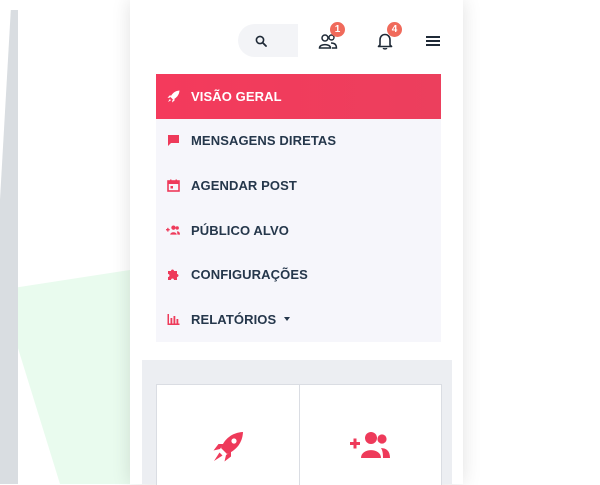 Image resolution: width=600 pixels, height=485 pixels. Describe the element at coordinates (173, 185) in the screenshot. I see `calendar-icon` at that location.